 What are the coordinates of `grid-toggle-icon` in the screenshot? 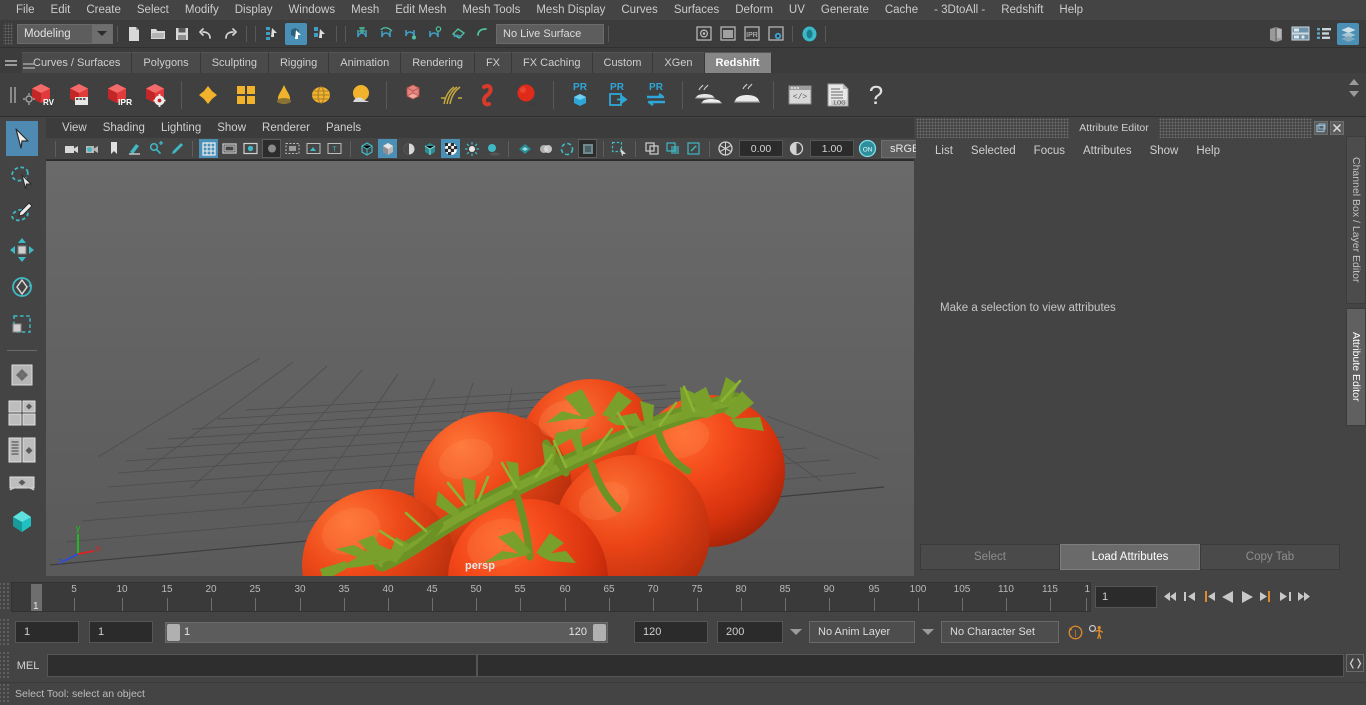 It's located at (208, 148).